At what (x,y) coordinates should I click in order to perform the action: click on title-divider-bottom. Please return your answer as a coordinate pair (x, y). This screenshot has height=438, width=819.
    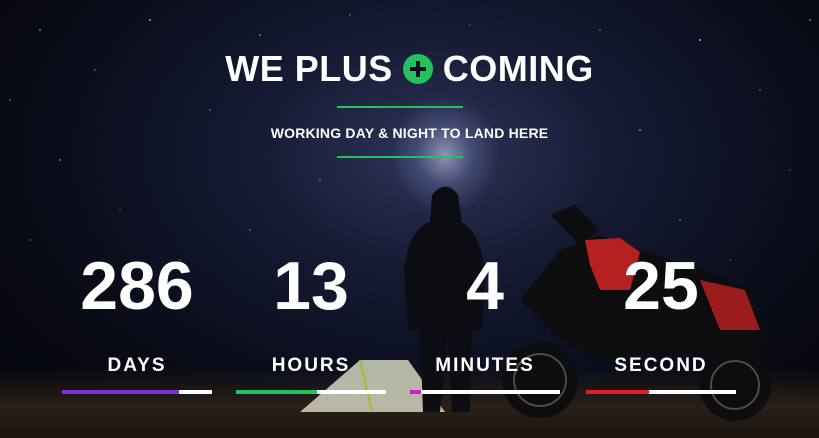
    Looking at the image, I should click on (400, 157).